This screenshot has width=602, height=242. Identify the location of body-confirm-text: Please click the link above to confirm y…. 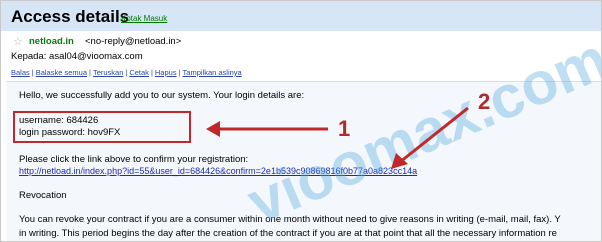
(134, 159).